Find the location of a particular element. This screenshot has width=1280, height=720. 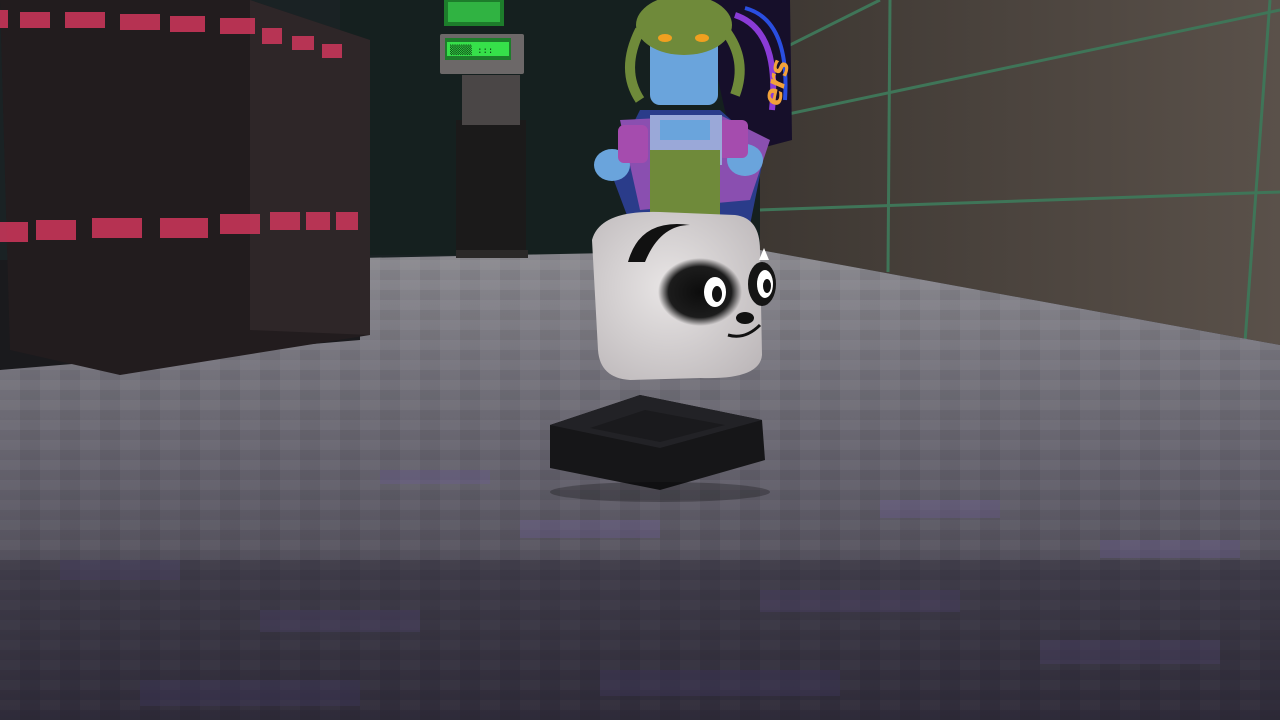

monitor-readout: ▒▒▒▒ ::: is located at coordinates (471, 50).